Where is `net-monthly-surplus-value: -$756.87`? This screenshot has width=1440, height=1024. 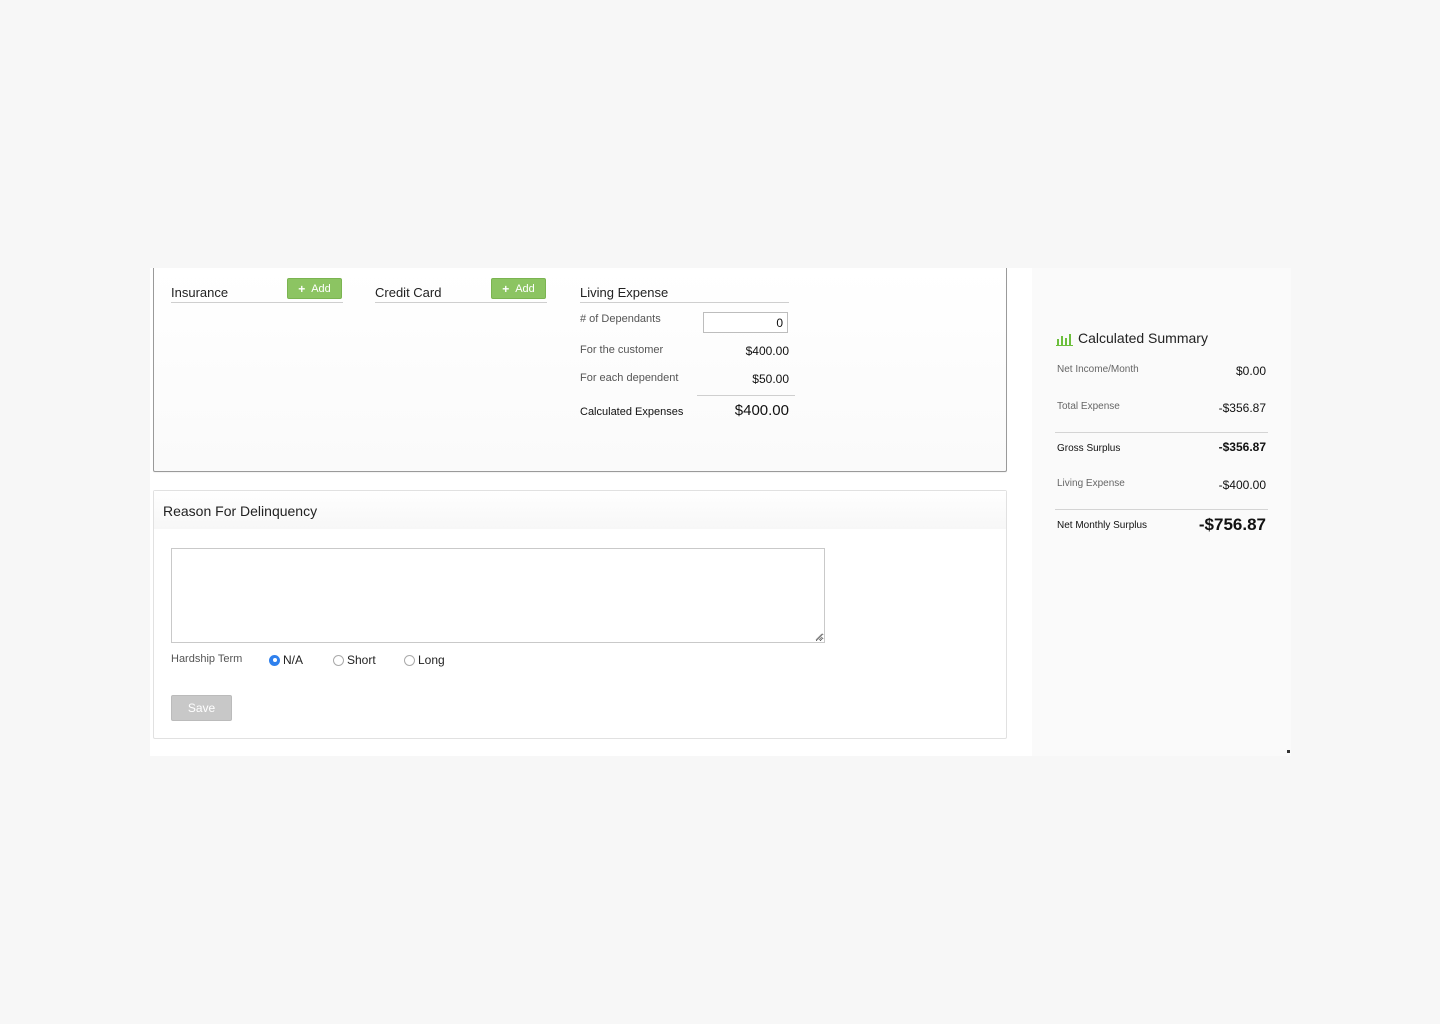 net-monthly-surplus-value: -$756.87 is located at coordinates (1232, 524).